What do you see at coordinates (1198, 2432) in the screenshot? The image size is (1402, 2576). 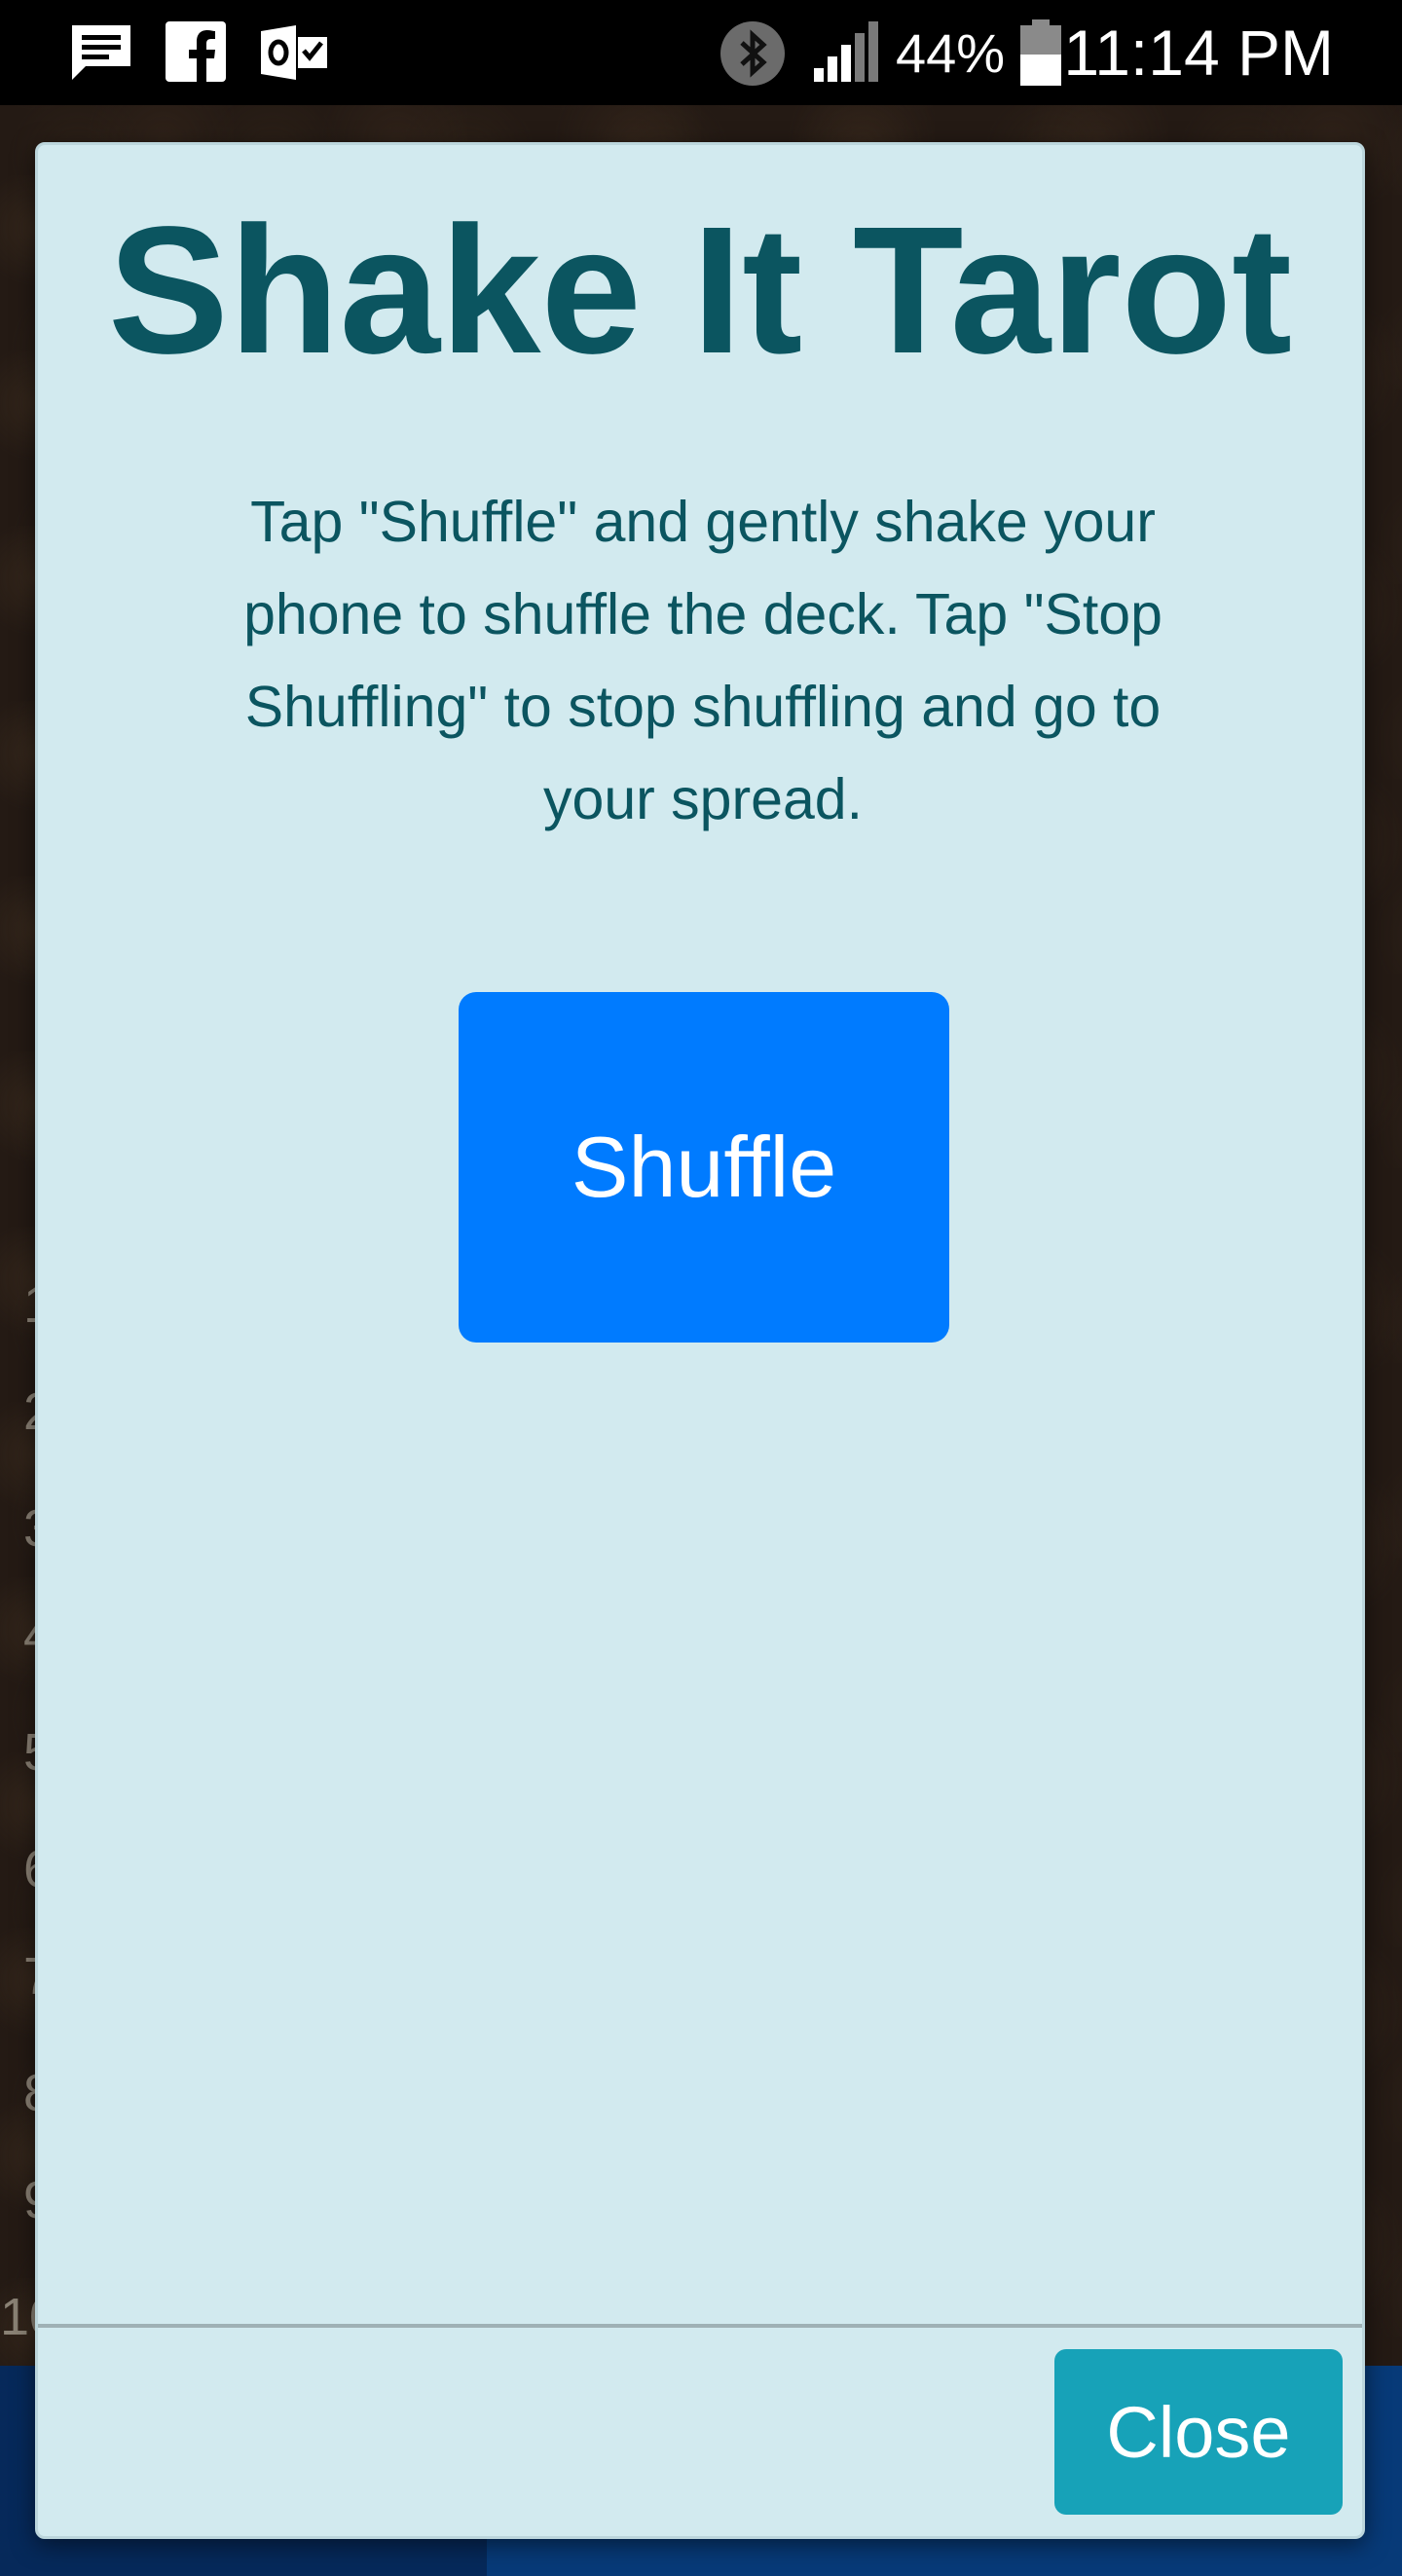 I see `close-button: Close` at bounding box center [1198, 2432].